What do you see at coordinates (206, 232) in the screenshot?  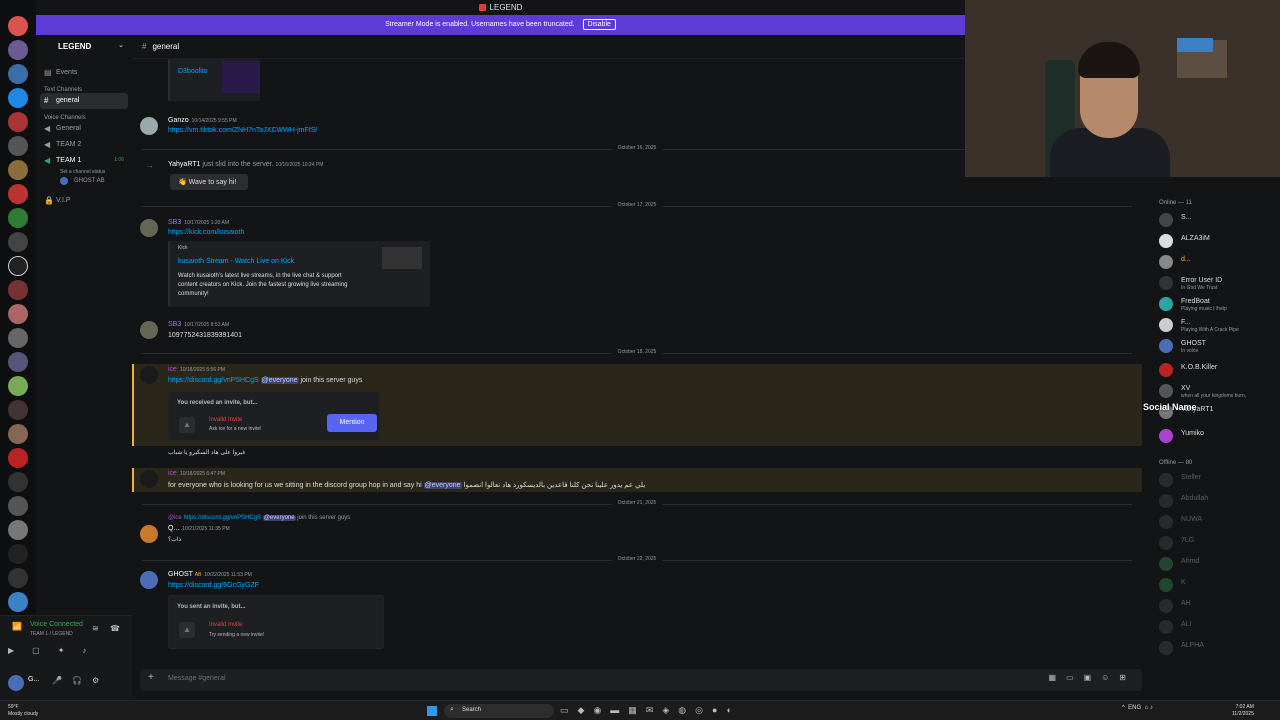 I see `message-link: https://kick.com/kusaioth` at bounding box center [206, 232].